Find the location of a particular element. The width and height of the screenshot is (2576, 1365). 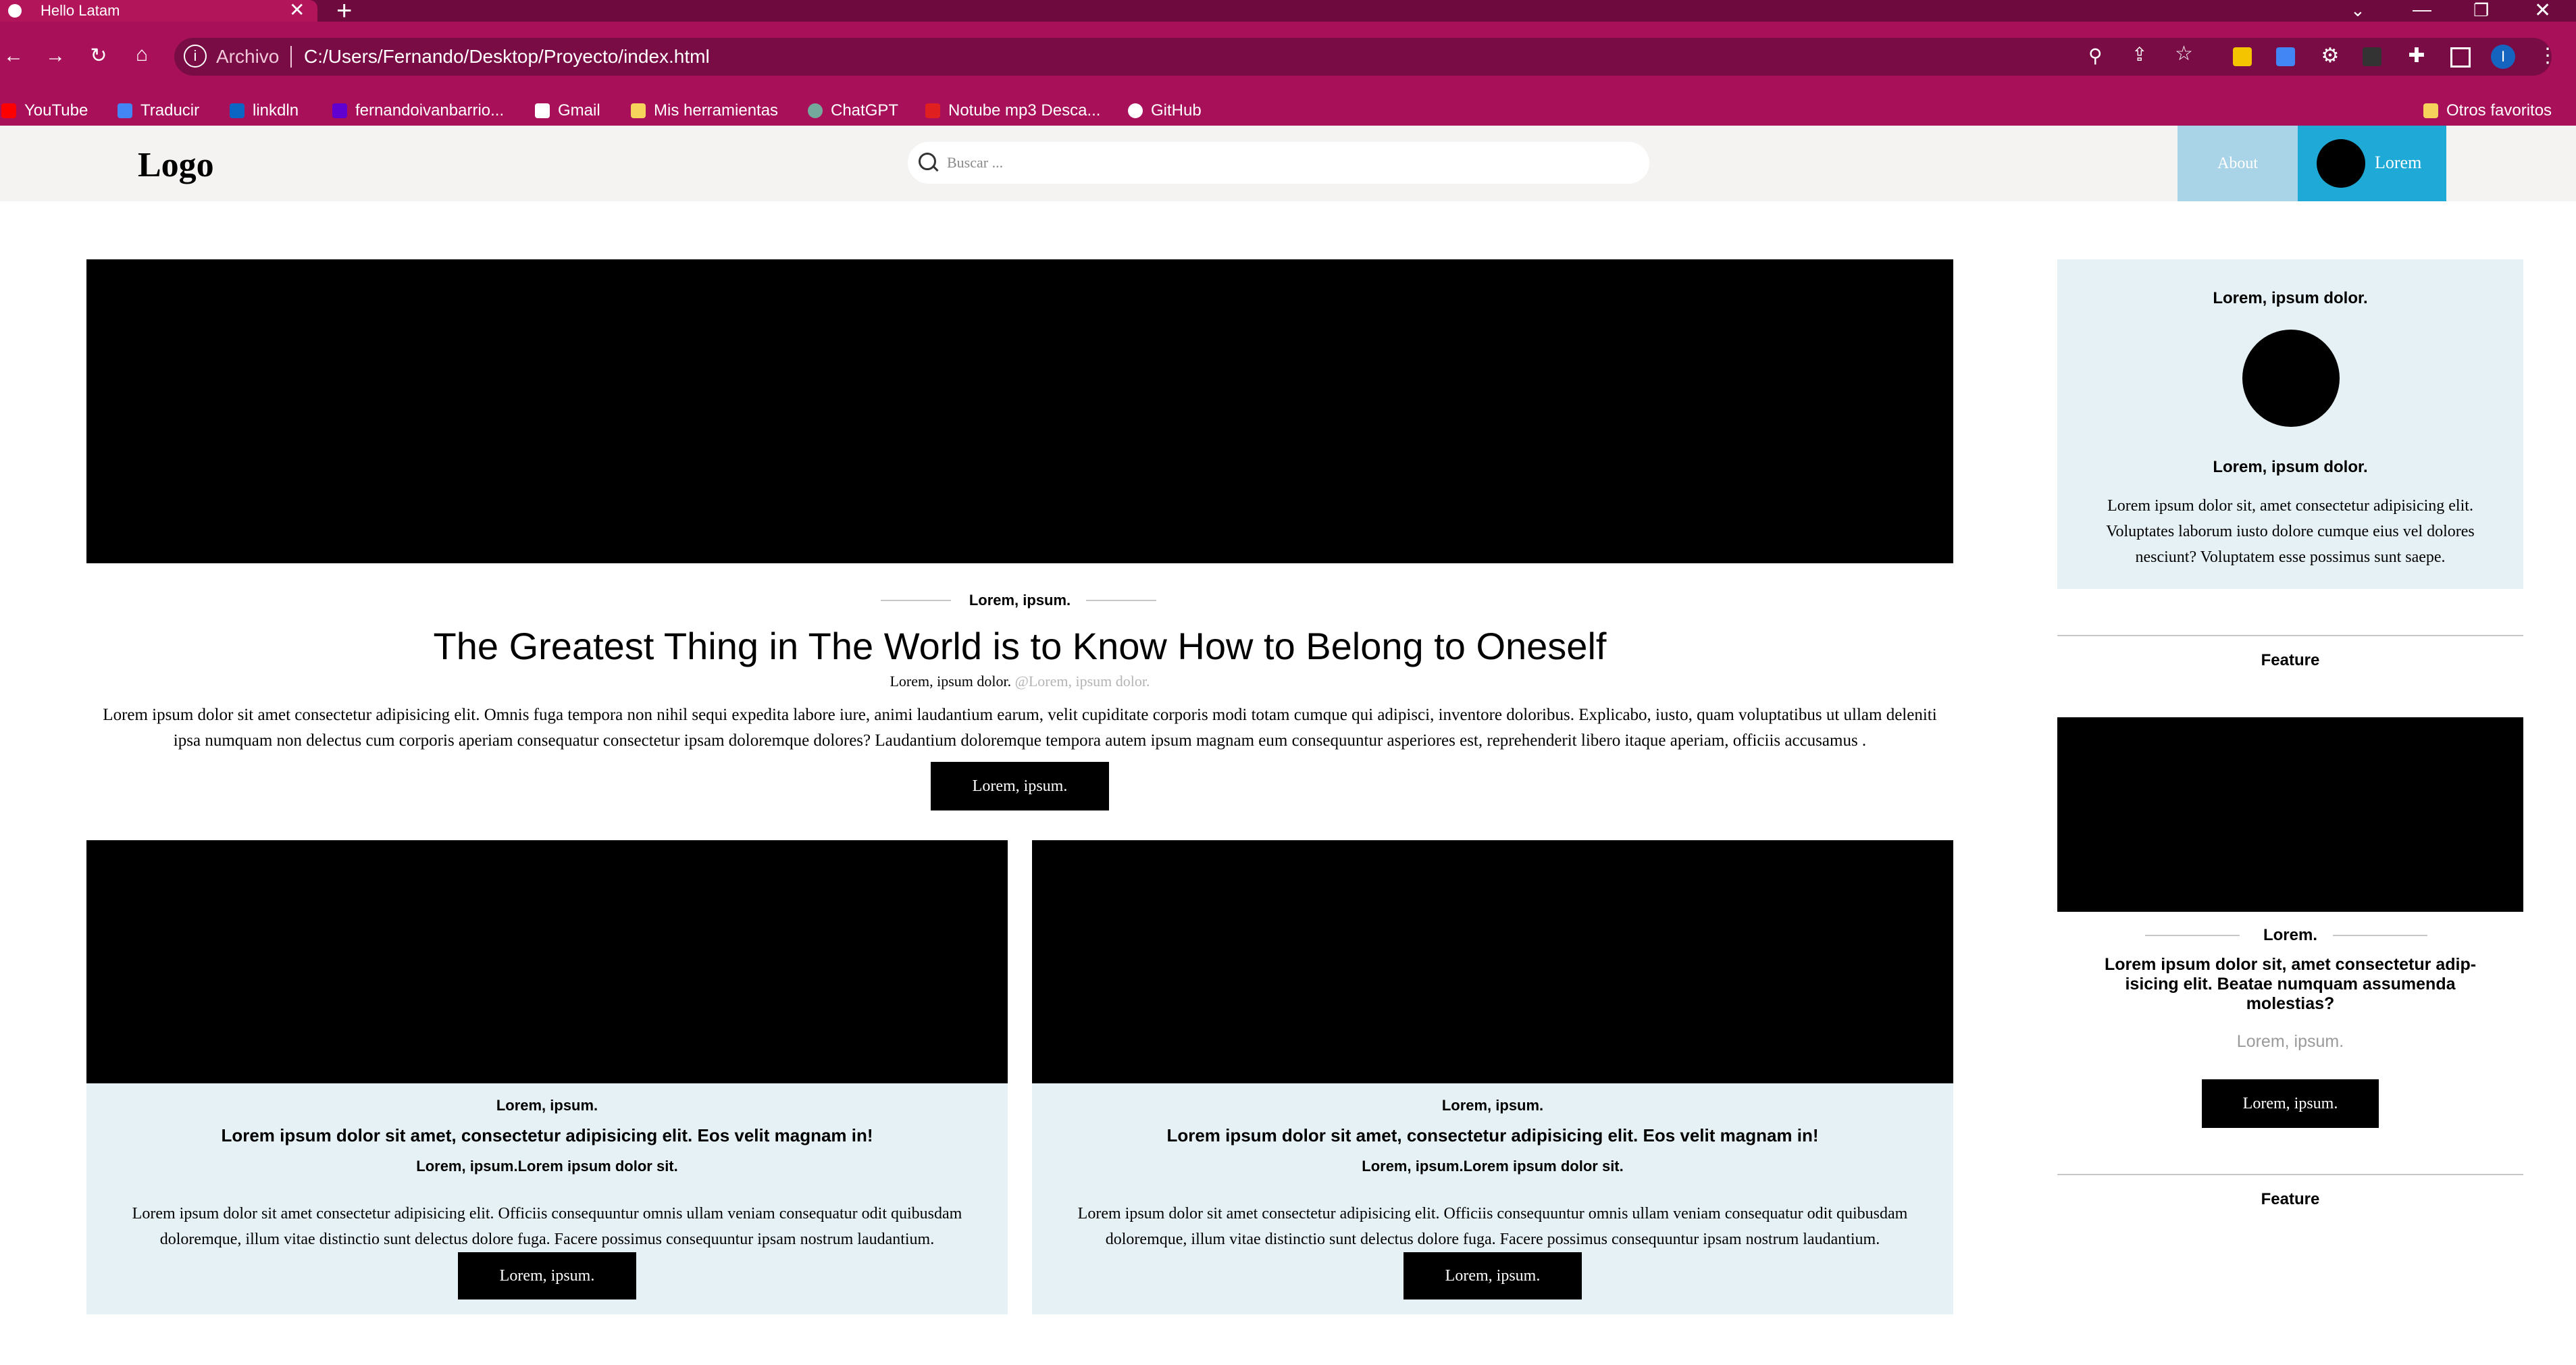

tab-search-chevron-icon: ⌄ is located at coordinates (2357, 10).